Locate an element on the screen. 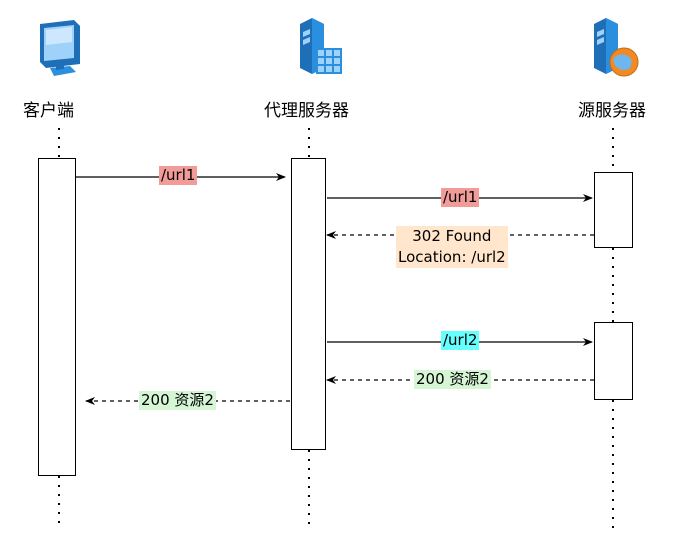  message-3-line2: Location: /url2 is located at coordinates (452, 257).